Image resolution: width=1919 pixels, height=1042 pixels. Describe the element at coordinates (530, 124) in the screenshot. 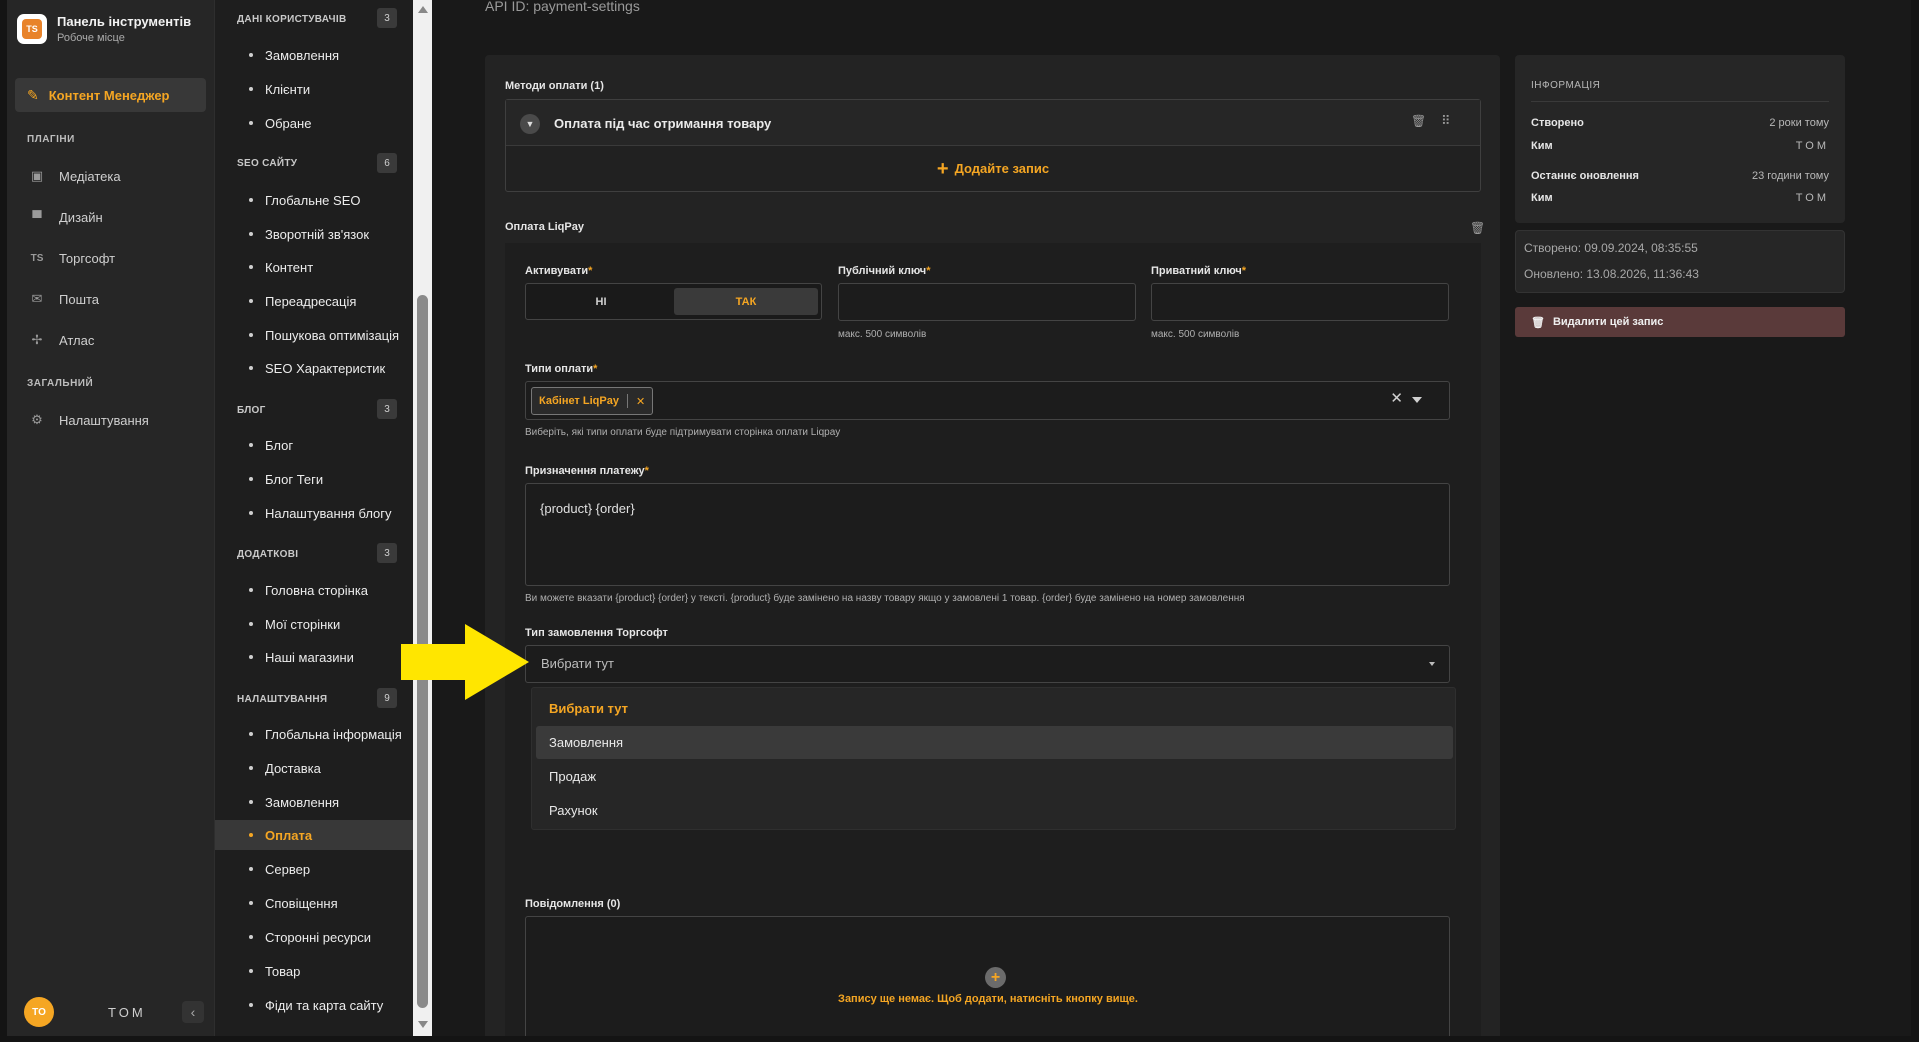

I see `chevron-down-icon: ▼` at that location.